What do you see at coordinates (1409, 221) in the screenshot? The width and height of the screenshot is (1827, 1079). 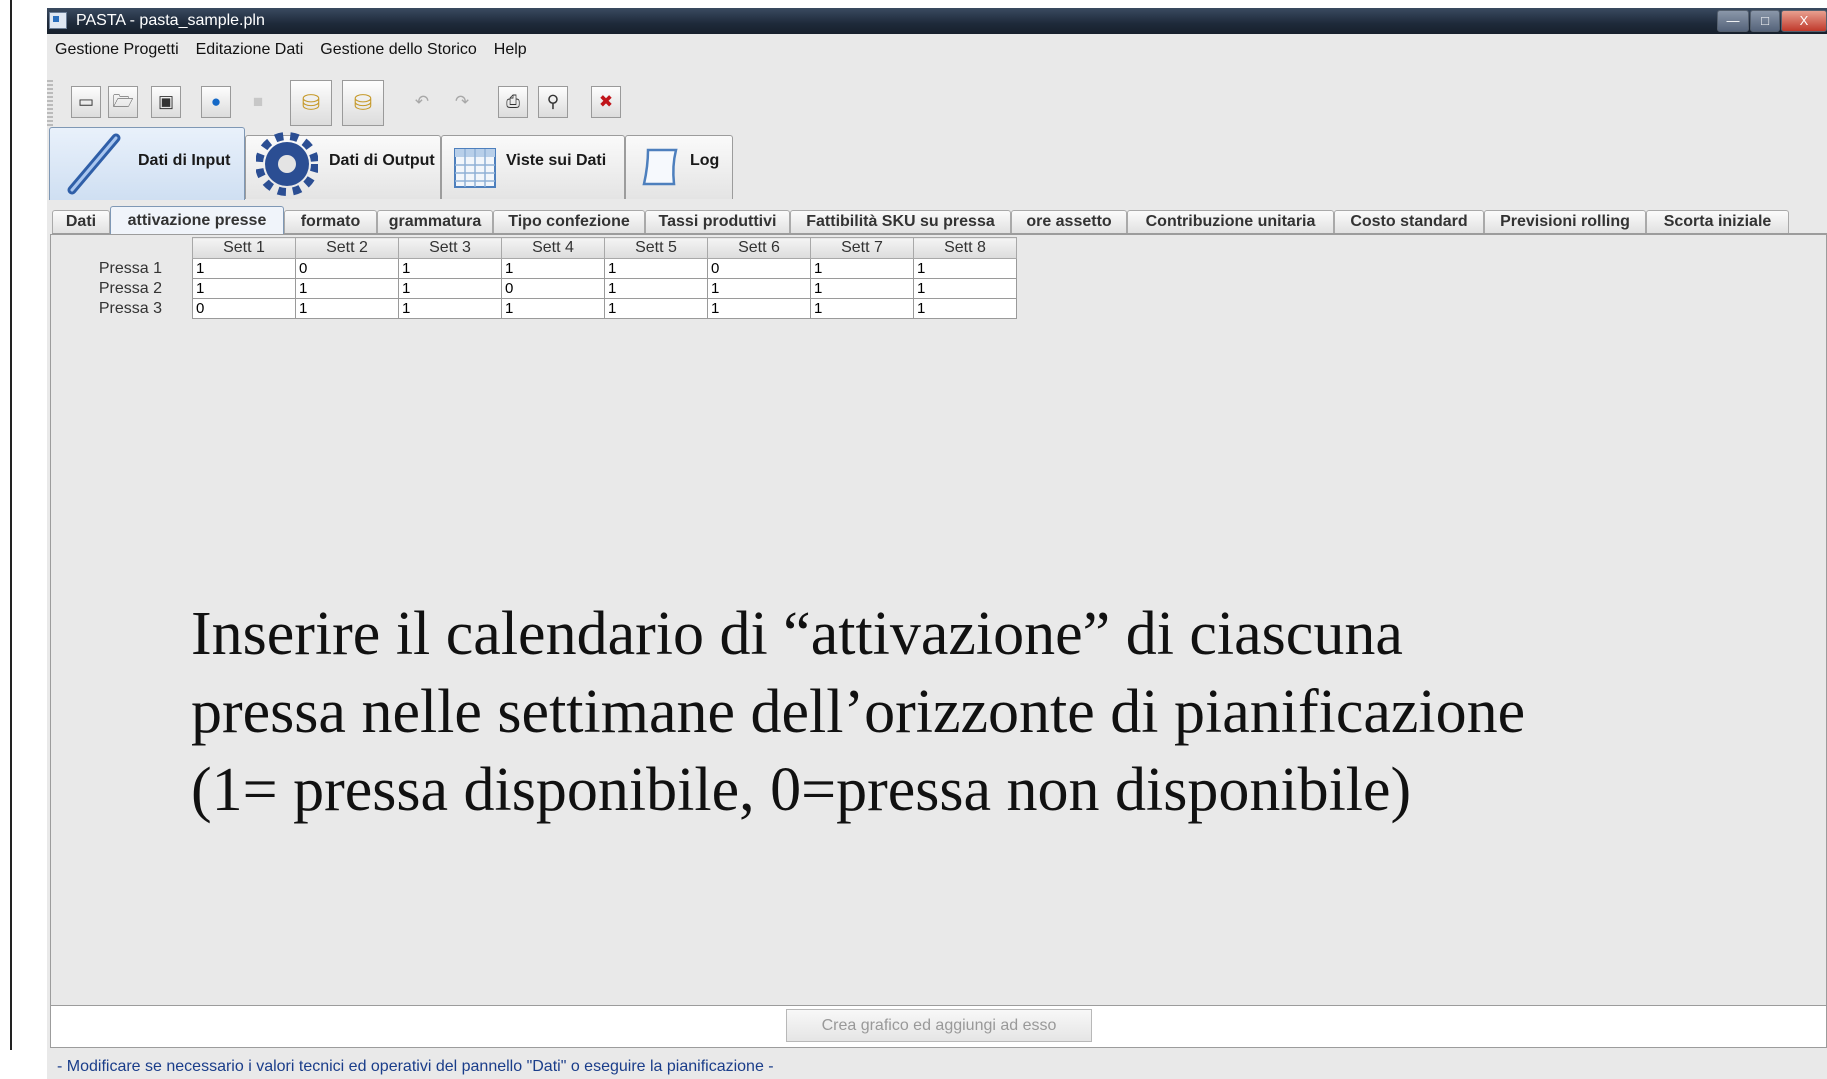 I see `subtab-costo-standard: Costo standard` at bounding box center [1409, 221].